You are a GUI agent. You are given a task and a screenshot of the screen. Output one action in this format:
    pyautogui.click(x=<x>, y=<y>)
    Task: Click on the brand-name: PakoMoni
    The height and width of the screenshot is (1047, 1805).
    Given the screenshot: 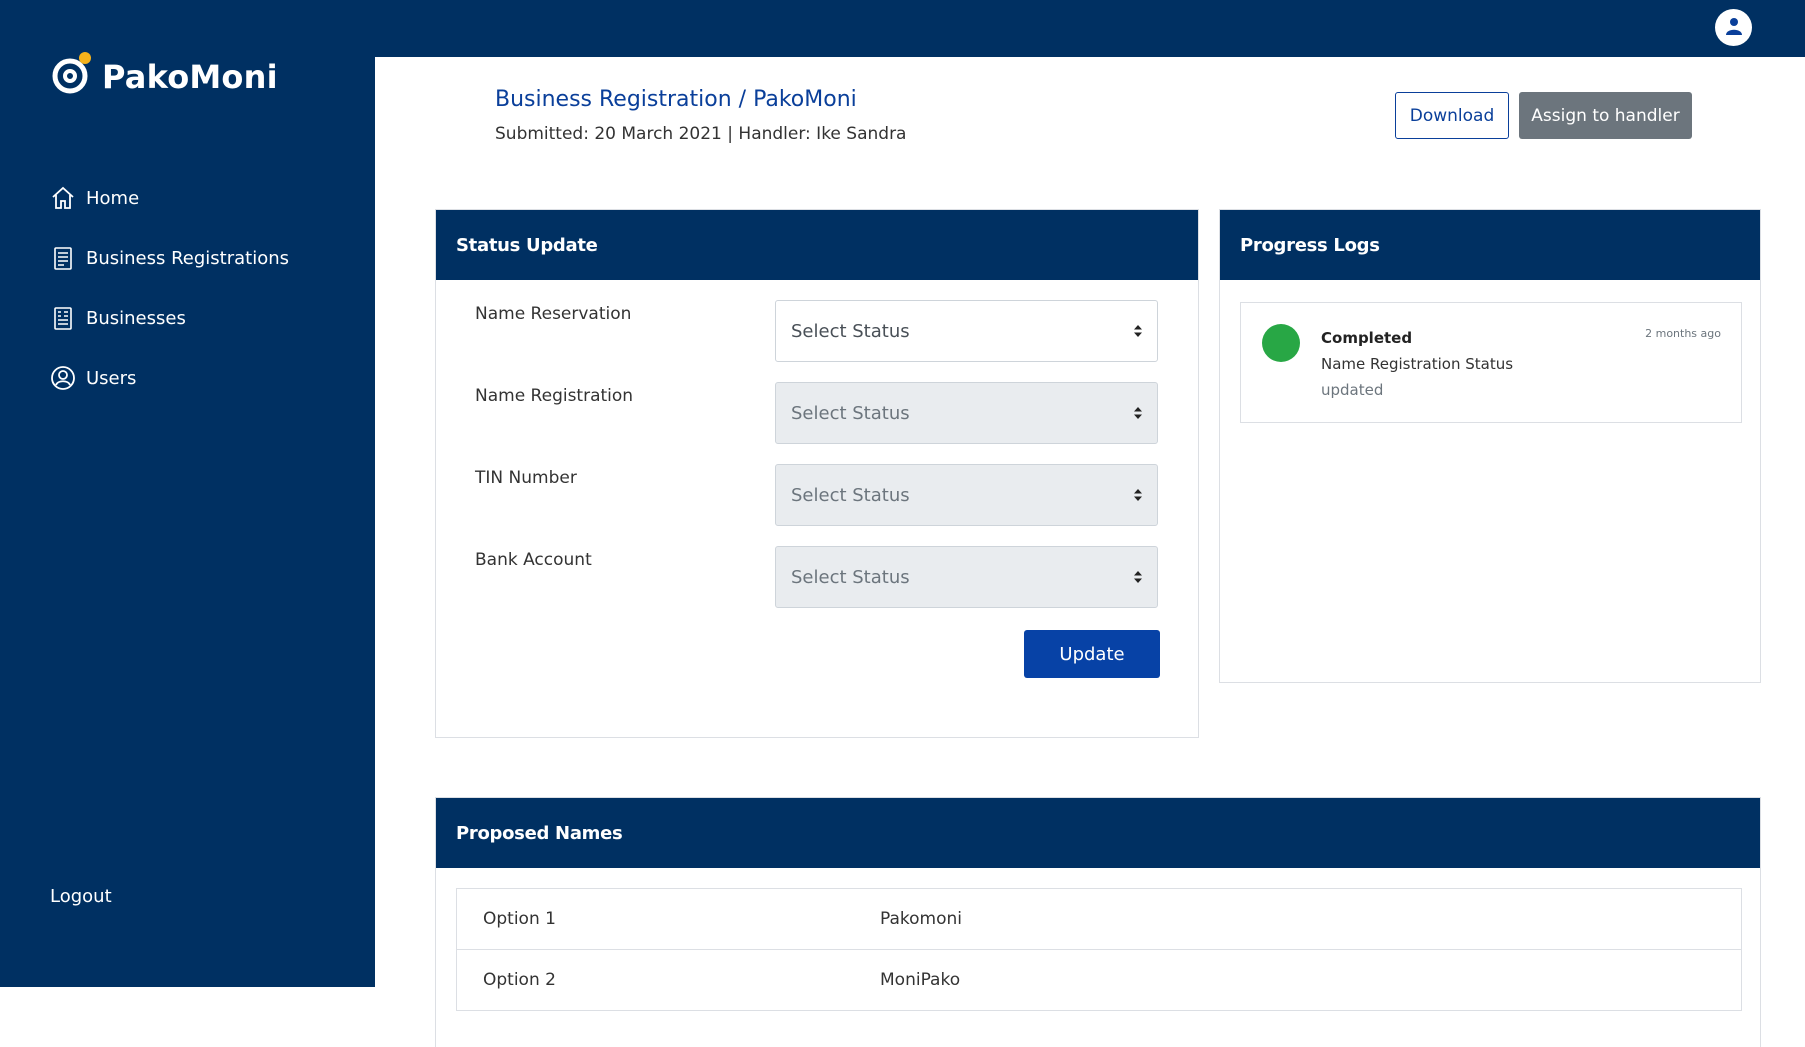 What is the action you would take?
    pyautogui.click(x=190, y=77)
    